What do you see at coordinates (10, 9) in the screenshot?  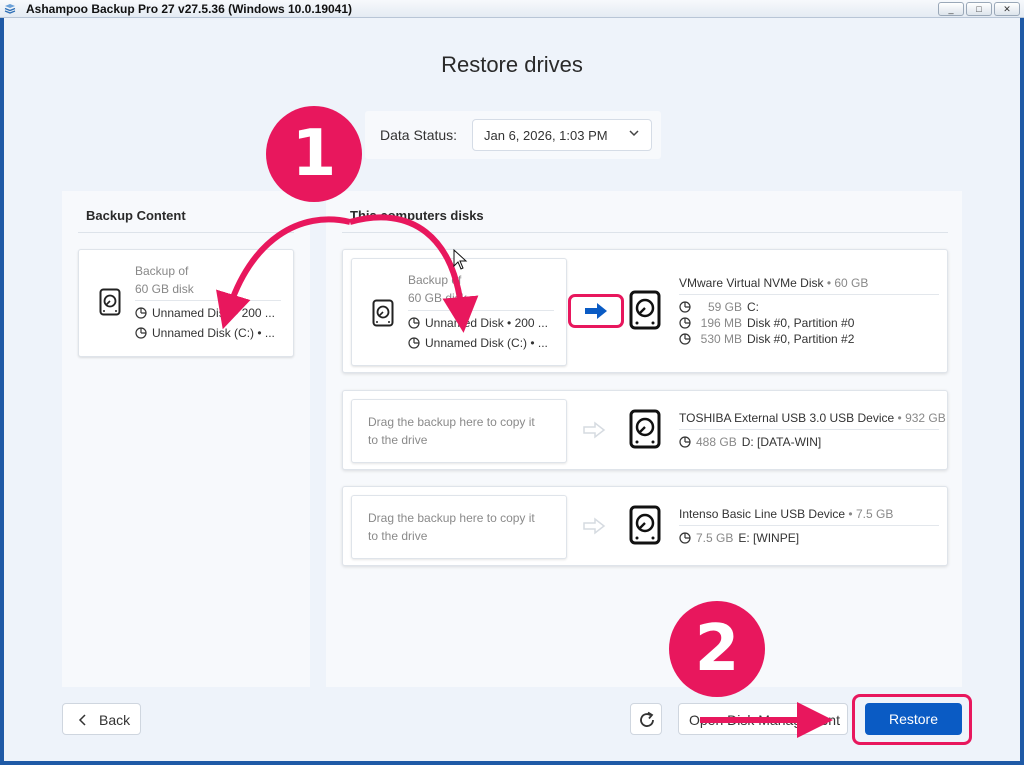 I see `app-icon` at bounding box center [10, 9].